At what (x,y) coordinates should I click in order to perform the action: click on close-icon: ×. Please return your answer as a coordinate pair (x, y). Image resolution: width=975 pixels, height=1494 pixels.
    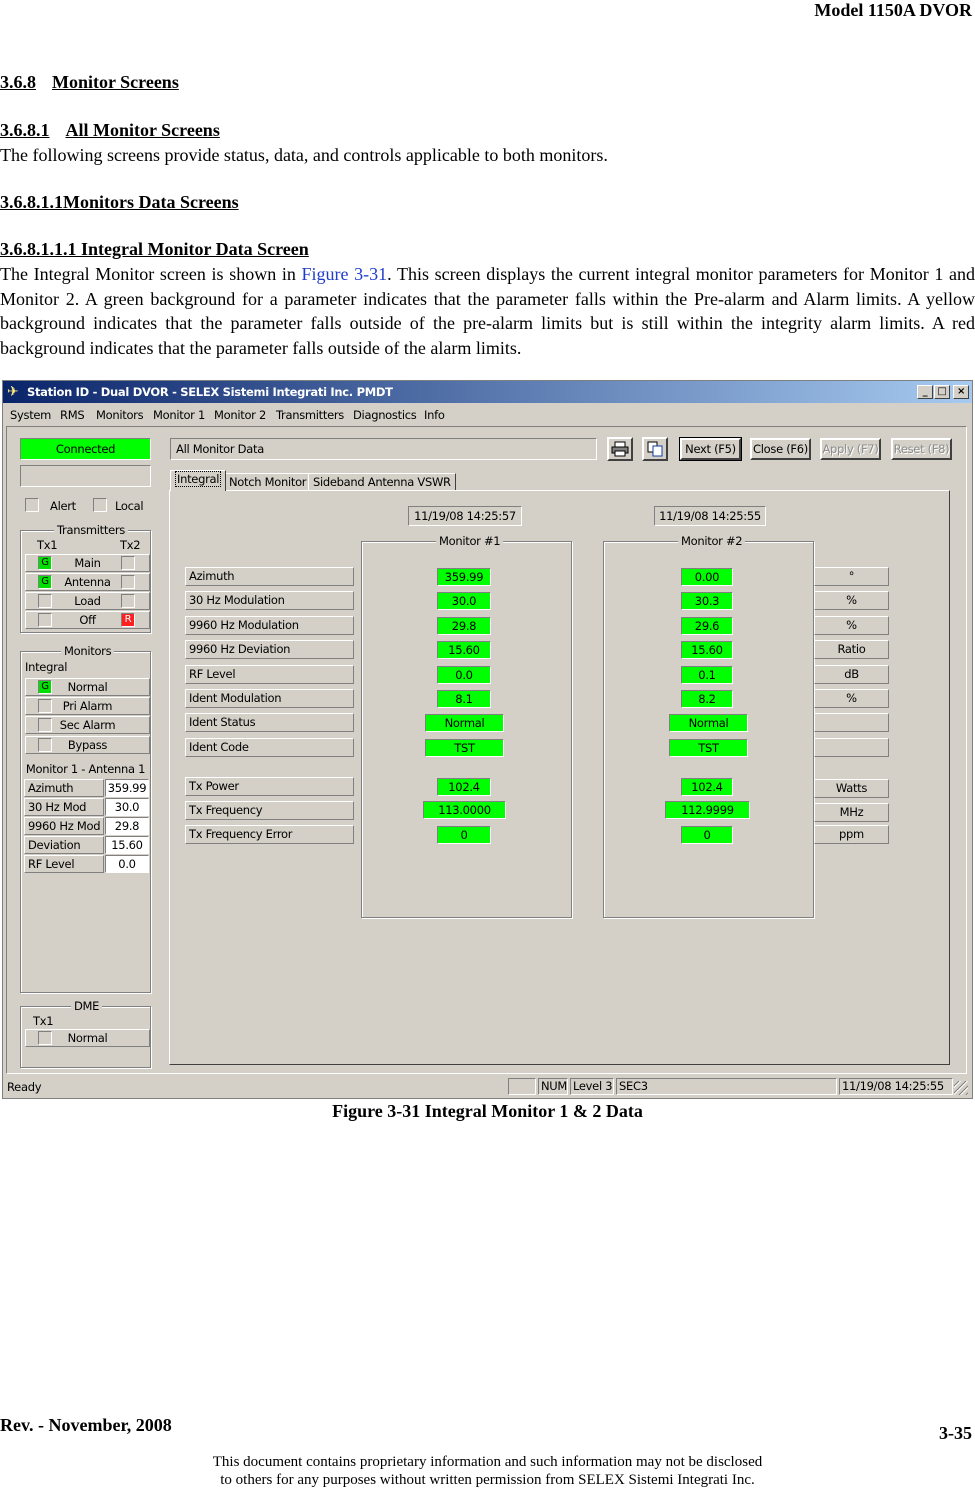
    Looking at the image, I should click on (961, 392).